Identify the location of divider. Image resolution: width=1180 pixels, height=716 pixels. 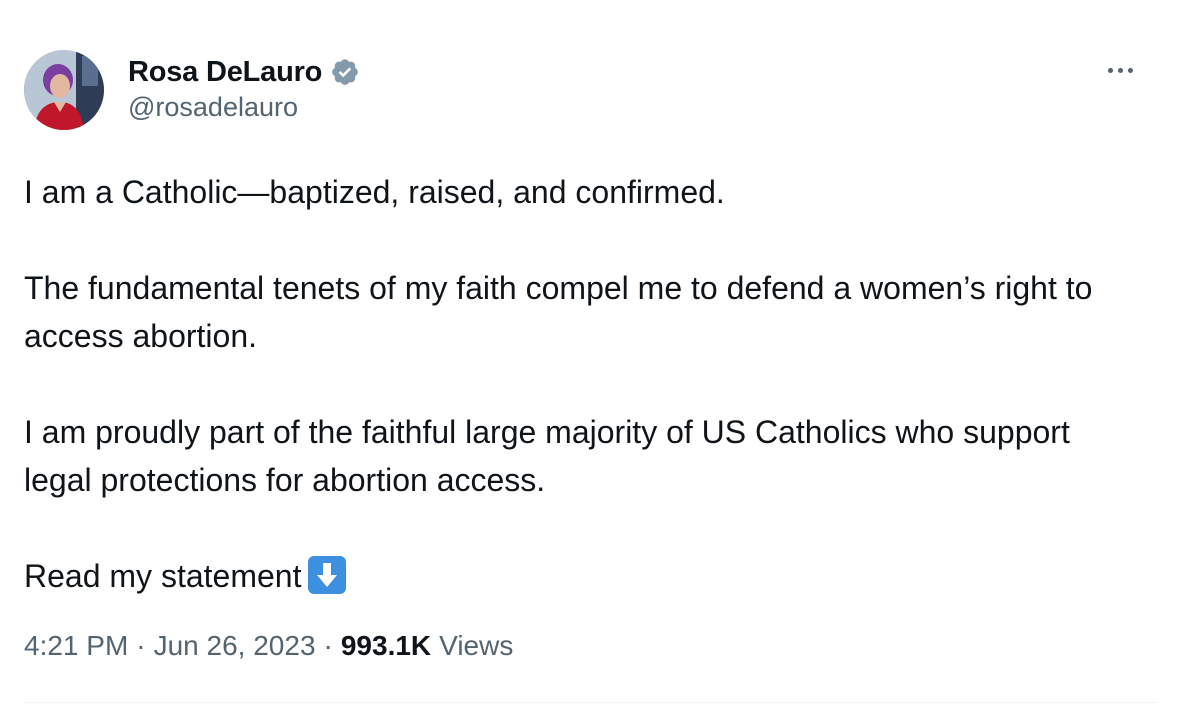
(590, 702).